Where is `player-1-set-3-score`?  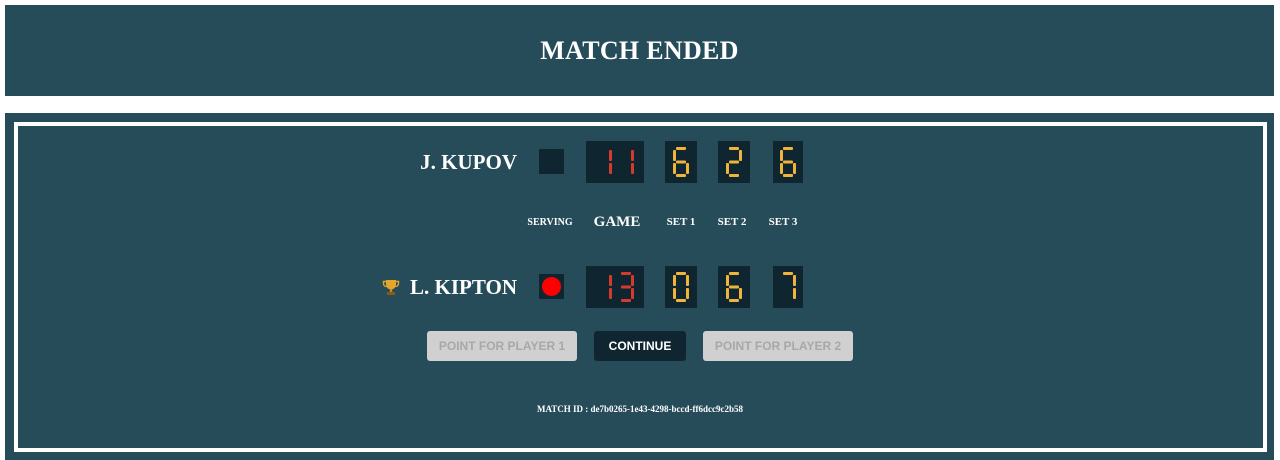
player-1-set-3-score is located at coordinates (788, 162).